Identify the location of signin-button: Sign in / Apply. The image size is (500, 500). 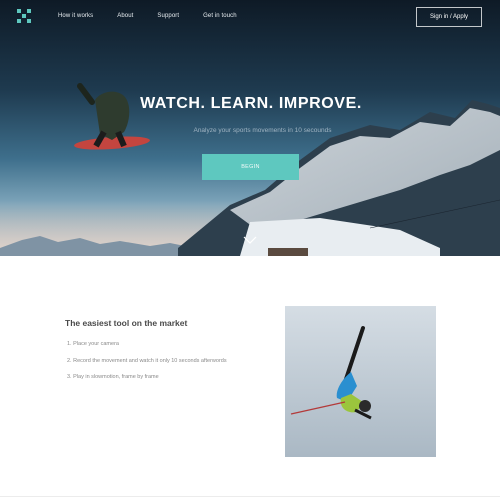
(449, 17).